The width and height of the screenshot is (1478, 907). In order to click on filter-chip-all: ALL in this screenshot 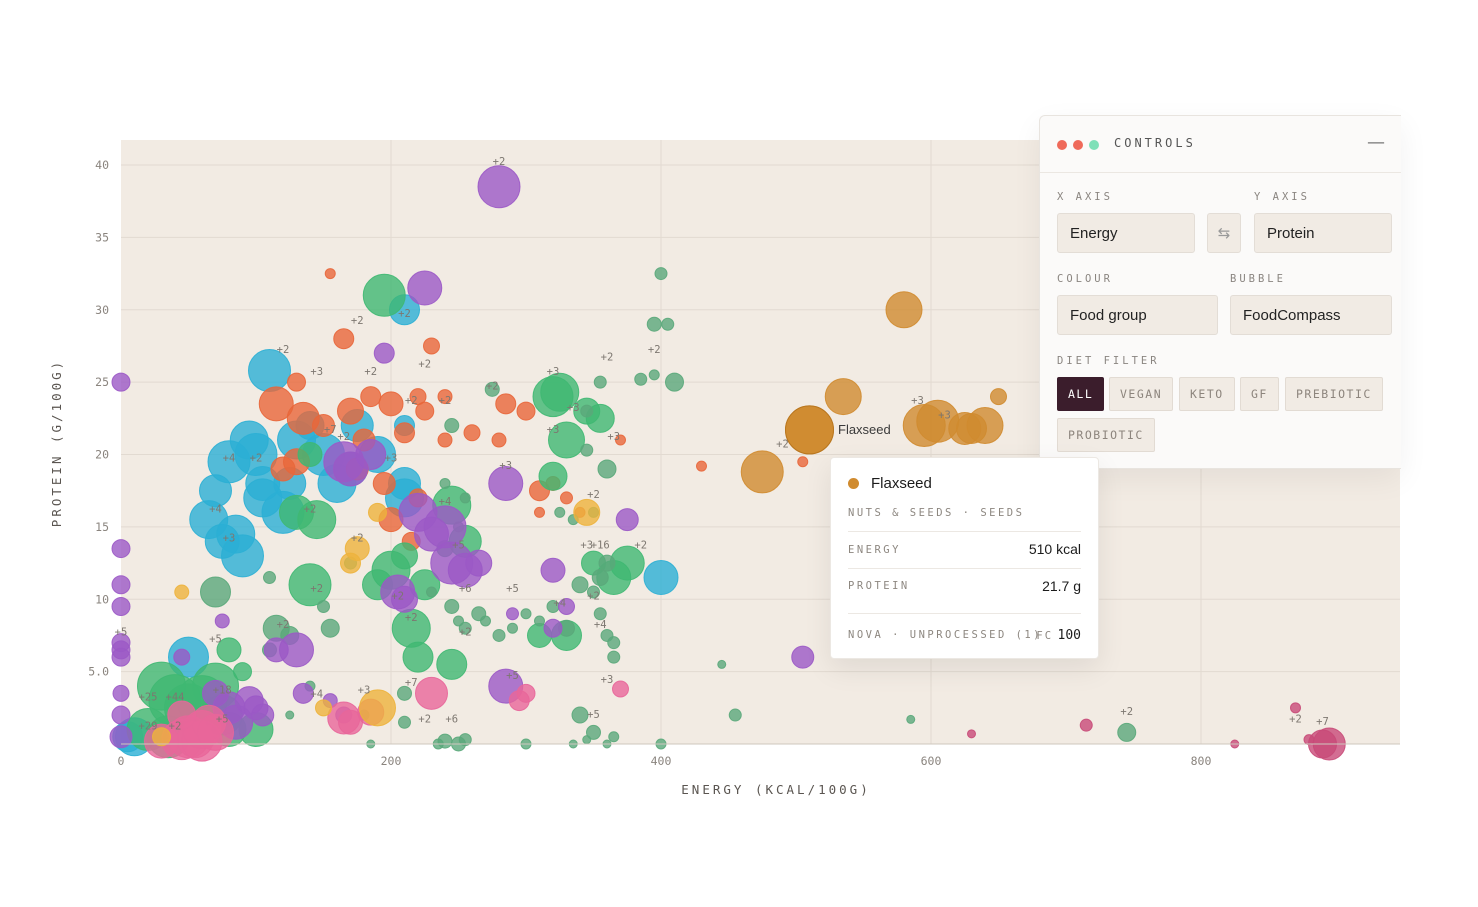, I will do `click(1081, 394)`.